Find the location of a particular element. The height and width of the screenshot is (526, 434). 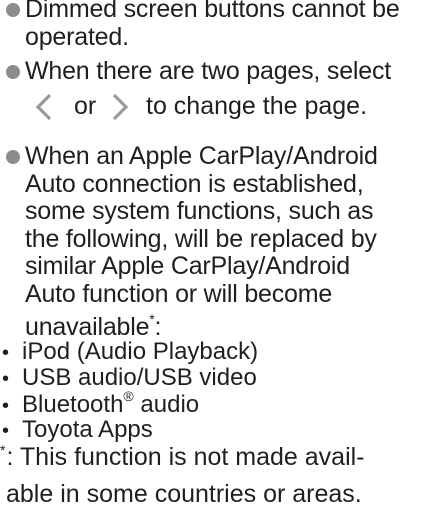

list-item: • Bluetooth® audio is located at coordinates (100, 403).